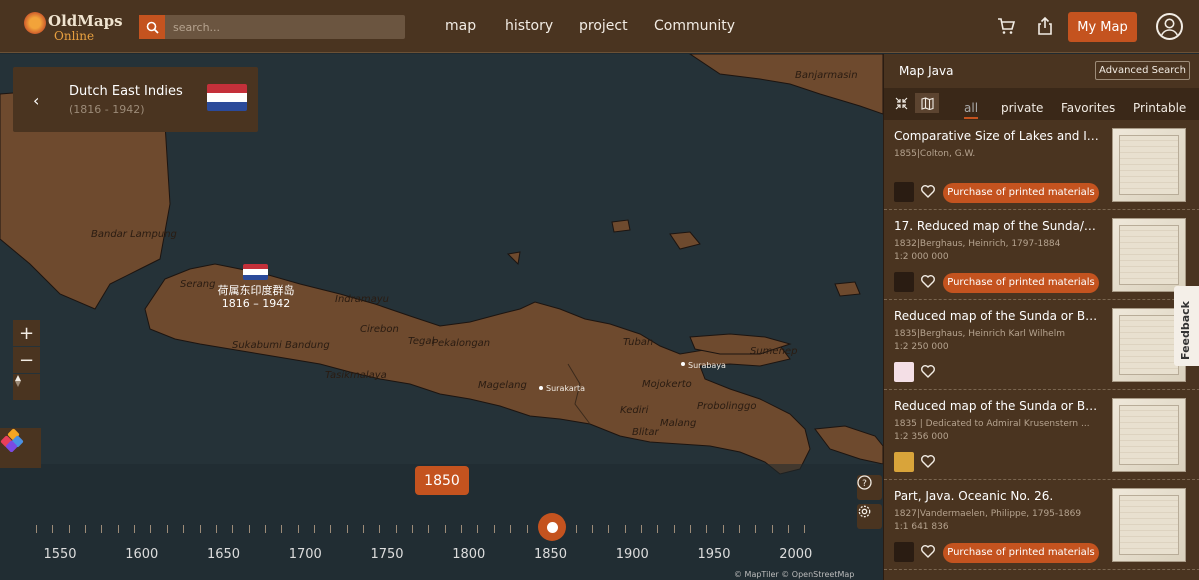 The image size is (1199, 580). Describe the element at coordinates (794, 574) in the screenshot. I see `map-credits: © MapTiler © OpenStreetMap` at that location.